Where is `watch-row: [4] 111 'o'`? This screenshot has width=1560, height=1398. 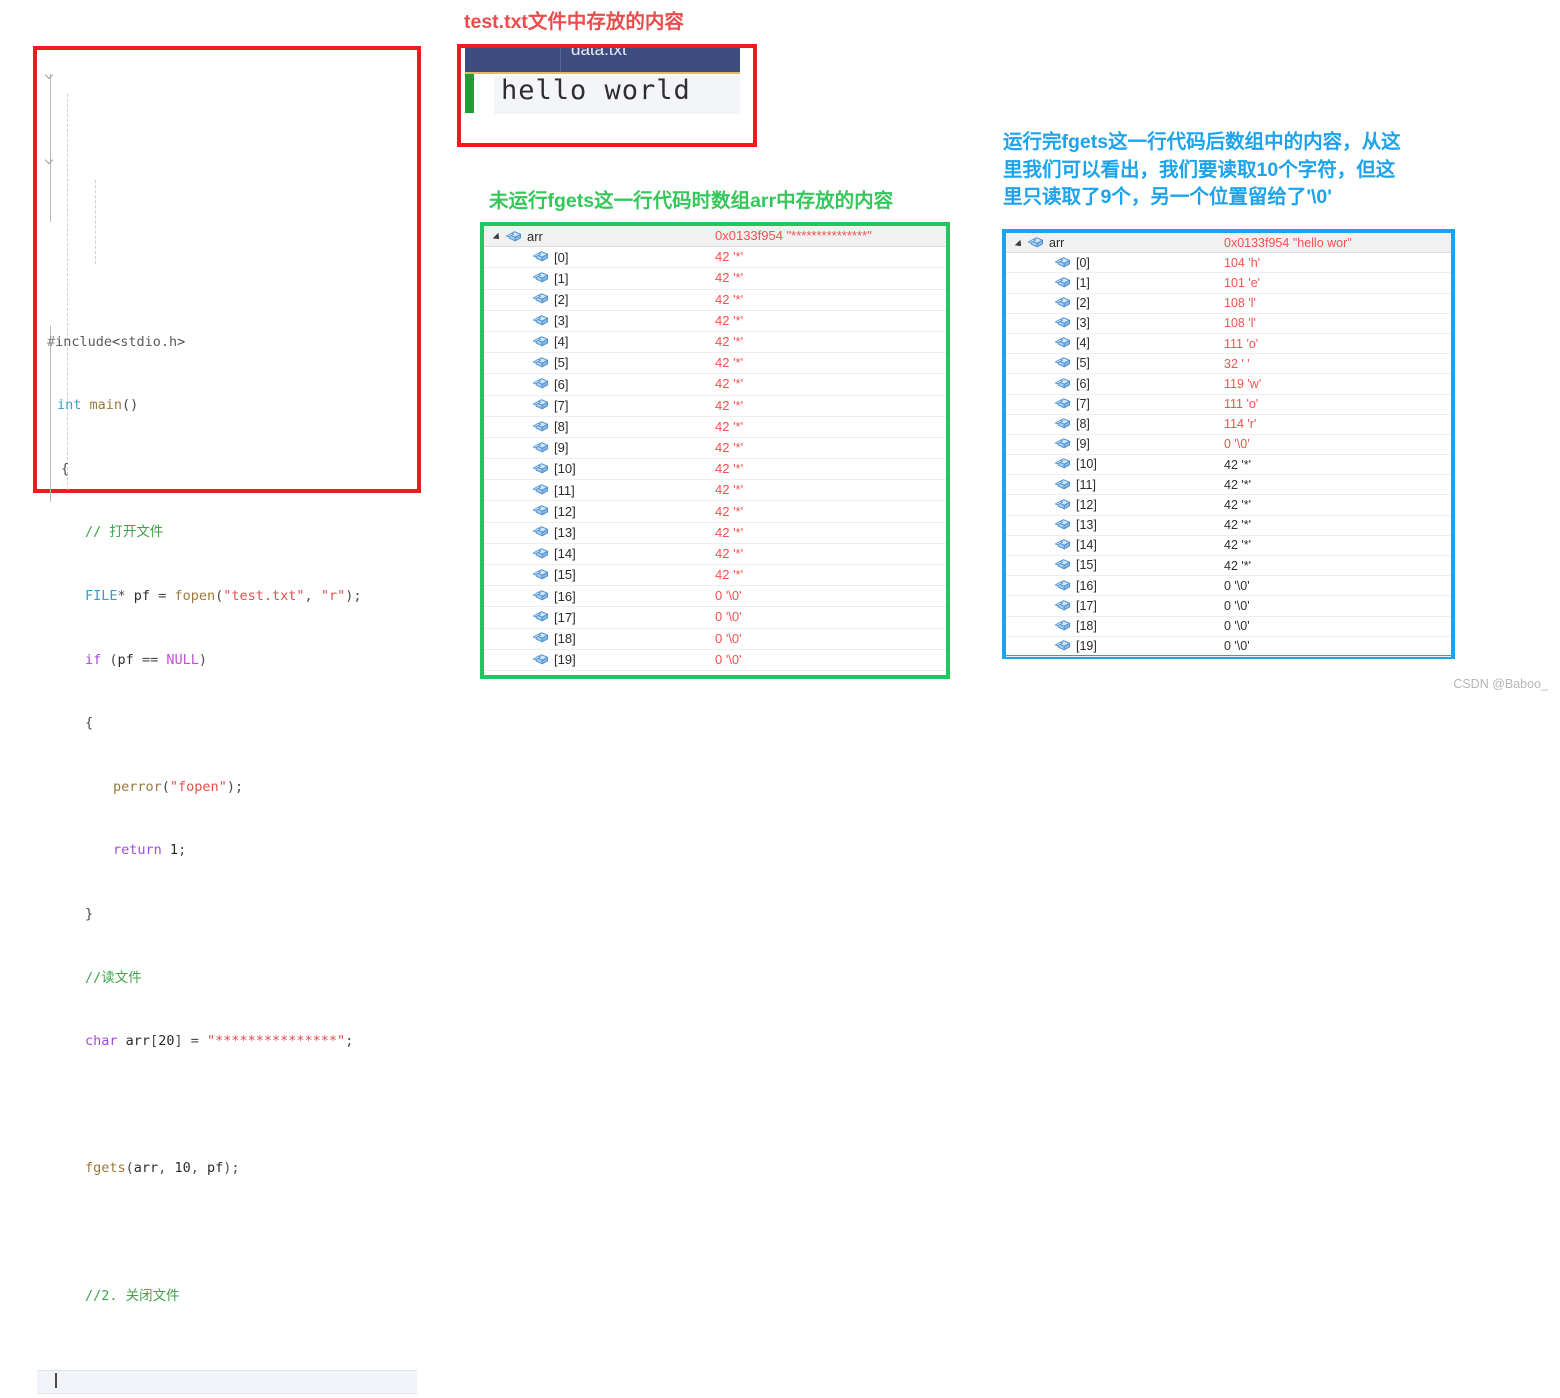
watch-row: [4] 111 'o' is located at coordinates (1228, 344).